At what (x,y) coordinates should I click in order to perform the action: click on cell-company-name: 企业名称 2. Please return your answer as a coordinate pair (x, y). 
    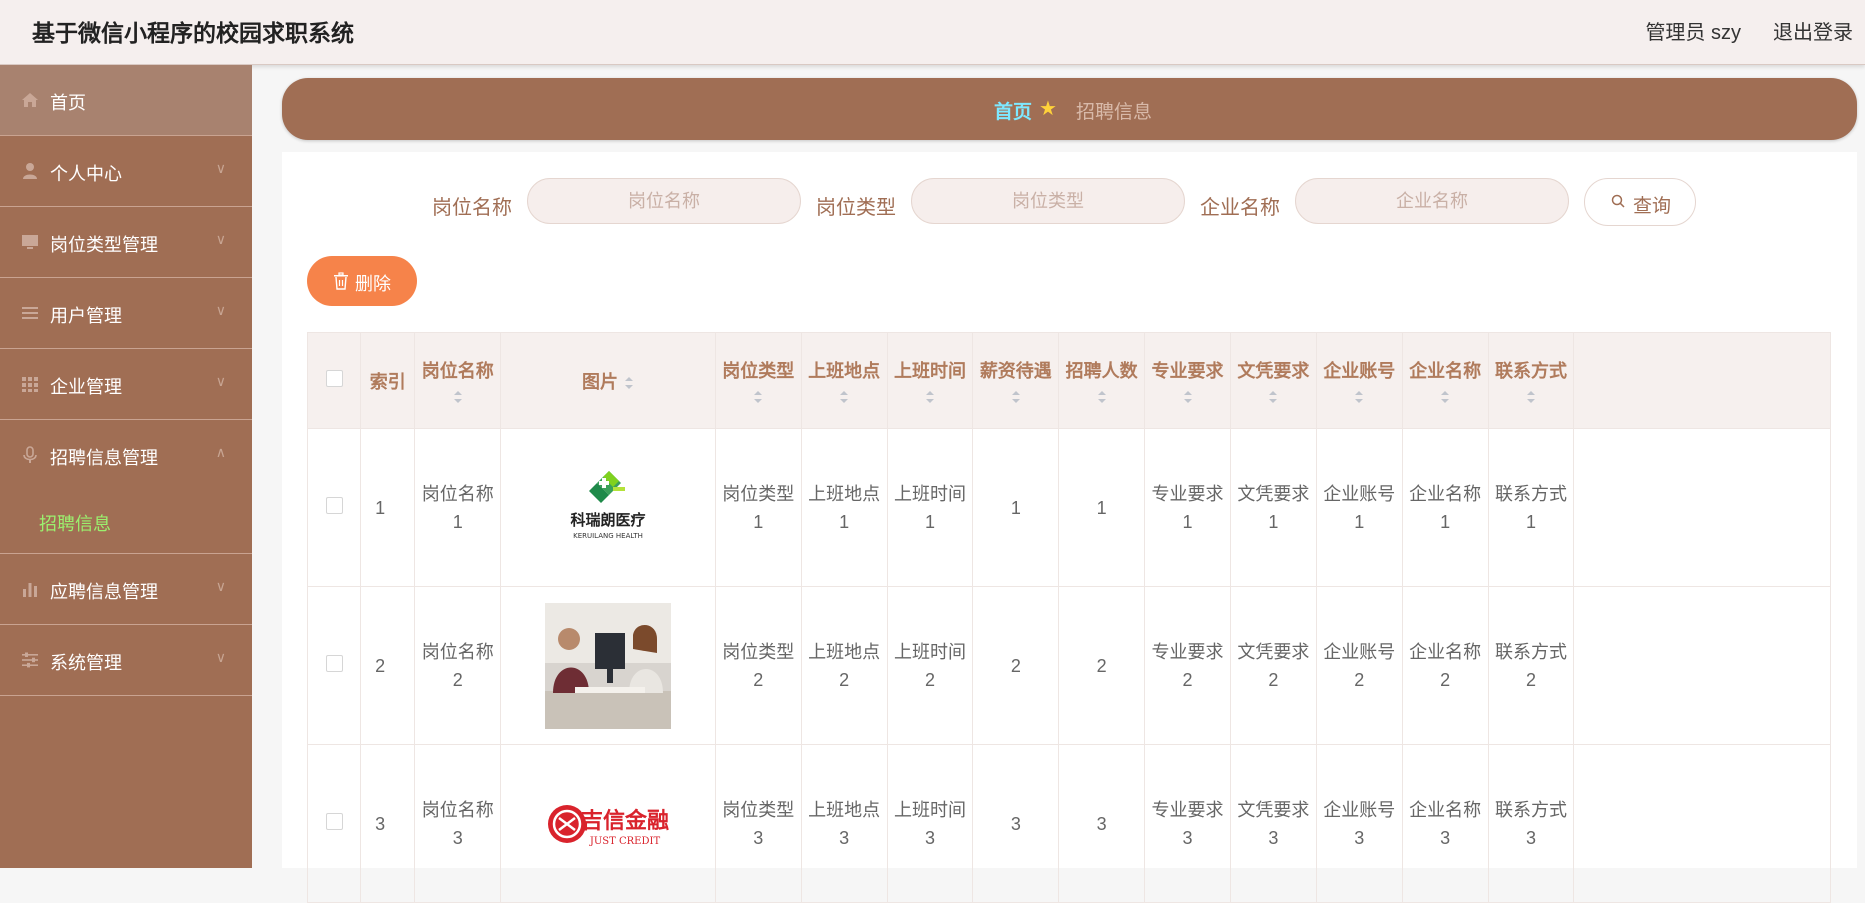
    Looking at the image, I should click on (1445, 665).